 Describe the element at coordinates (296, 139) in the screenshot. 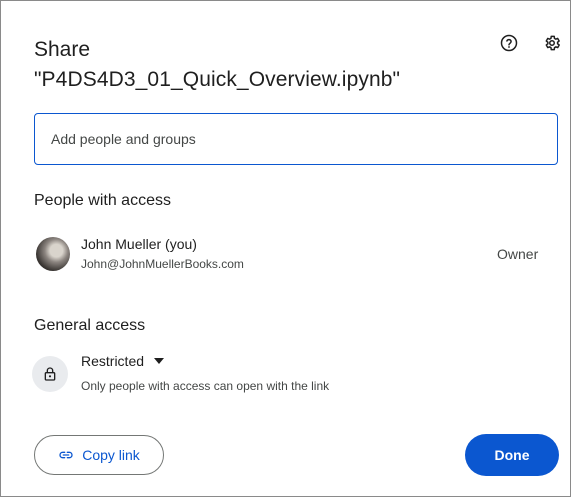

I see `add-people-input` at that location.